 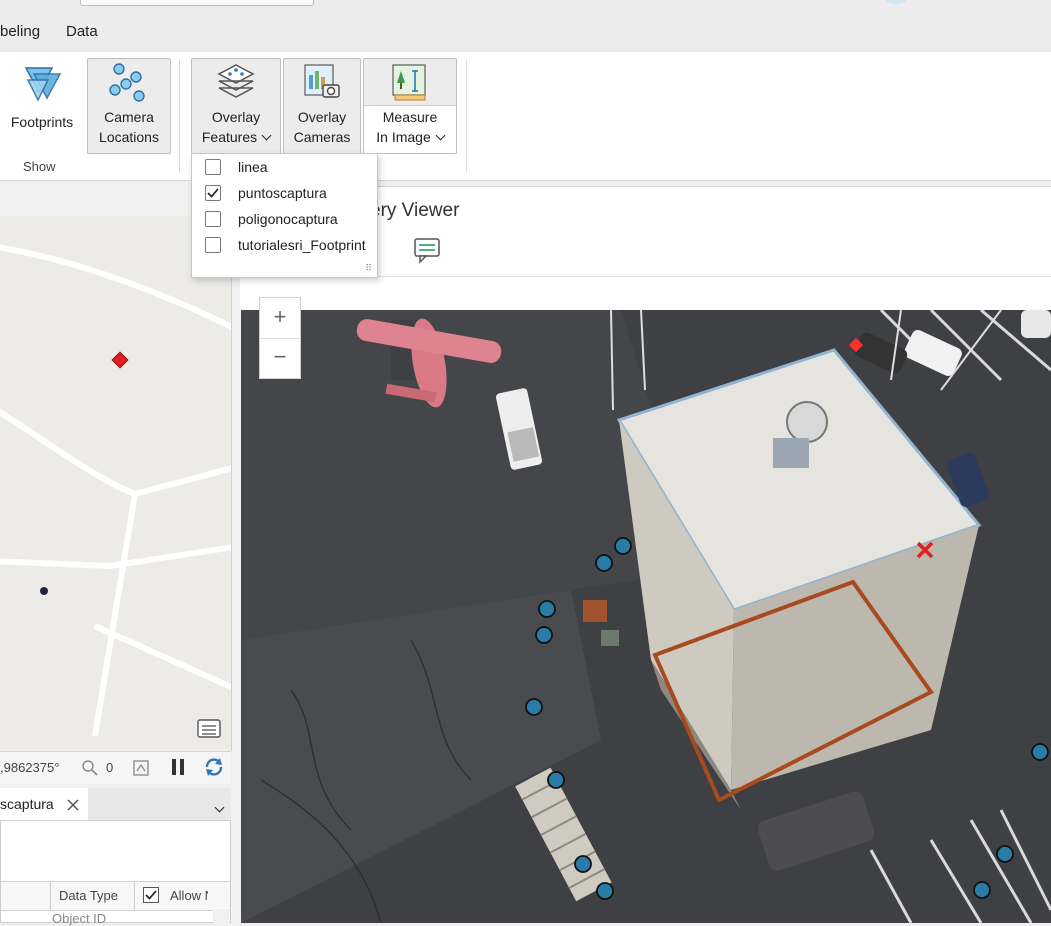 What do you see at coordinates (368, 268) in the screenshot?
I see `resize-grip-icon: ⠿` at bounding box center [368, 268].